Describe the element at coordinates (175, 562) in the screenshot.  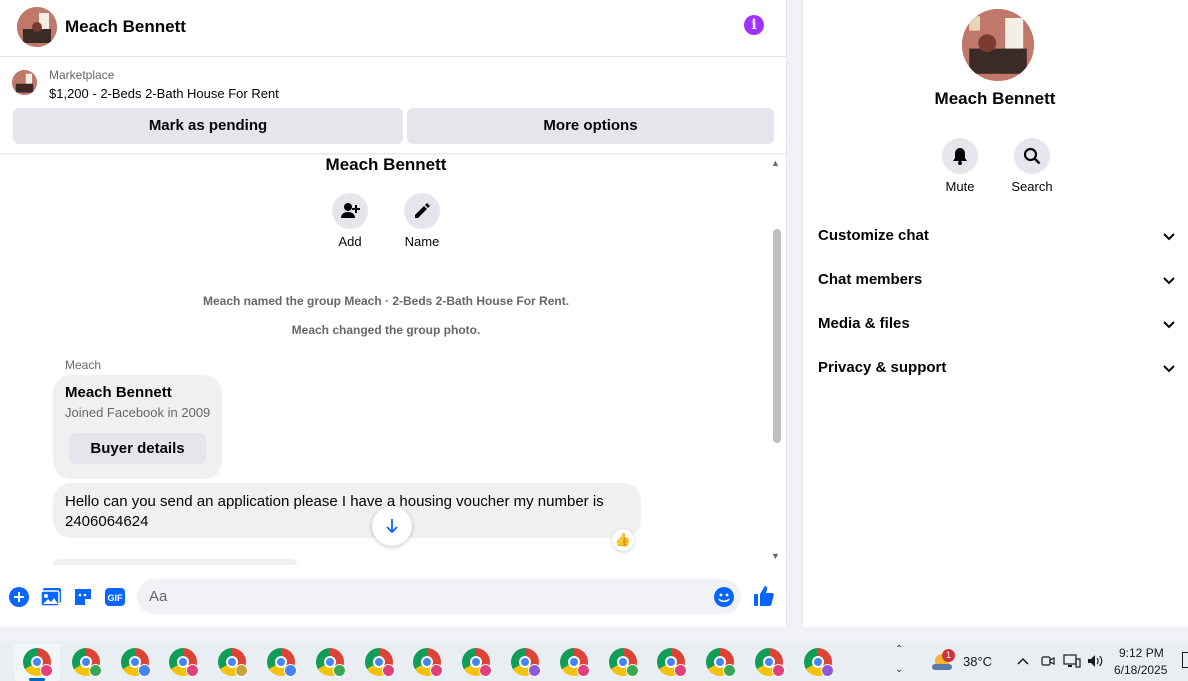
I see `next-message-bubble` at that location.